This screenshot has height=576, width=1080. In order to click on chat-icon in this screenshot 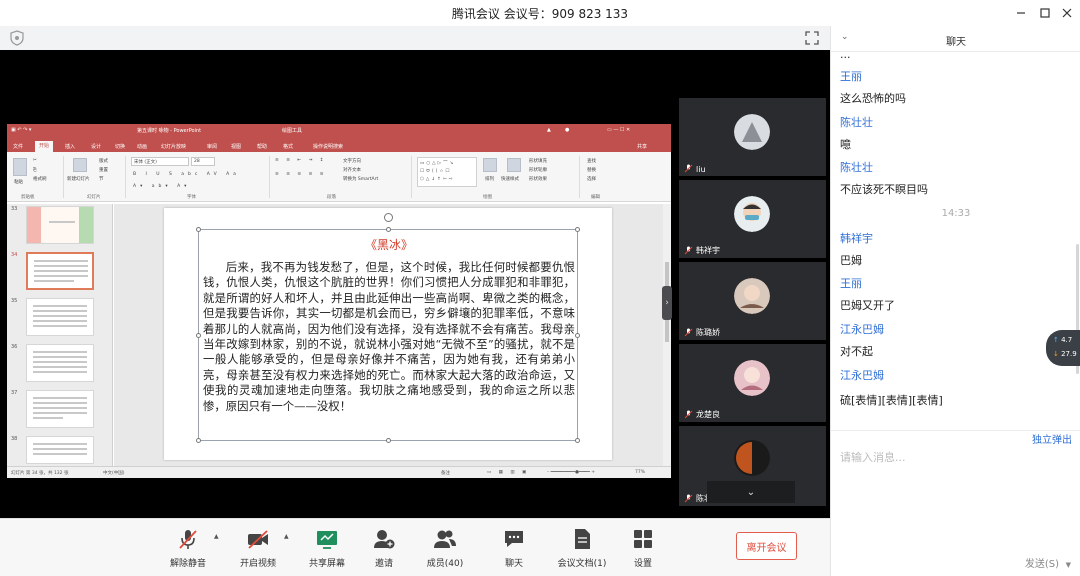, I will do `click(514, 539)`.